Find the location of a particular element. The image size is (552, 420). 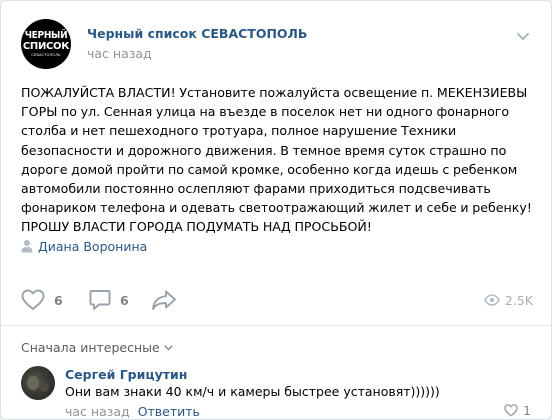

post-author: Черный список СЕВАСТОПОЛЬ is located at coordinates (197, 33).